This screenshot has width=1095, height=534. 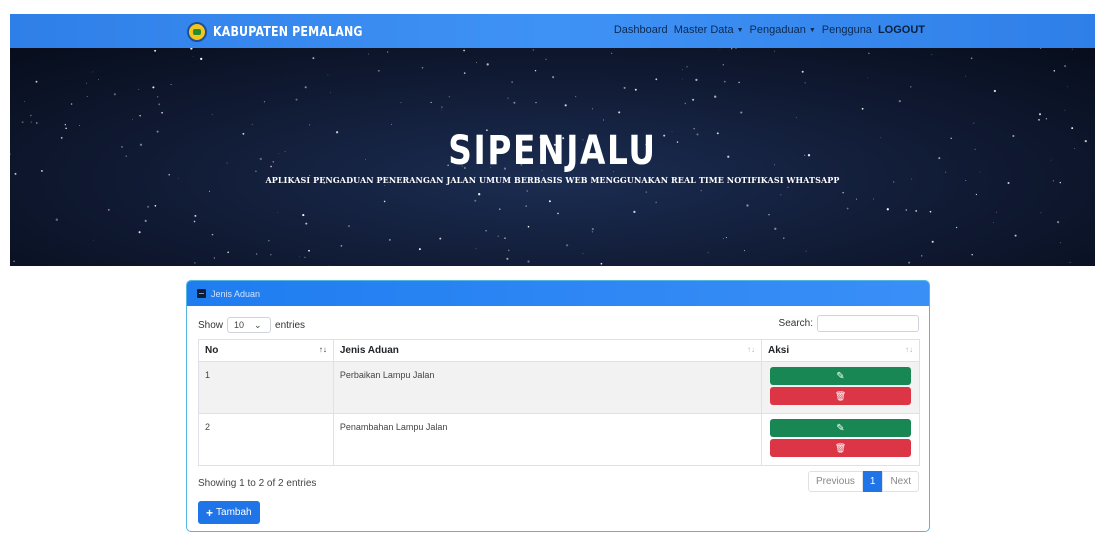 What do you see at coordinates (641, 30) in the screenshot?
I see `nav-dashboard: Dashboard` at bounding box center [641, 30].